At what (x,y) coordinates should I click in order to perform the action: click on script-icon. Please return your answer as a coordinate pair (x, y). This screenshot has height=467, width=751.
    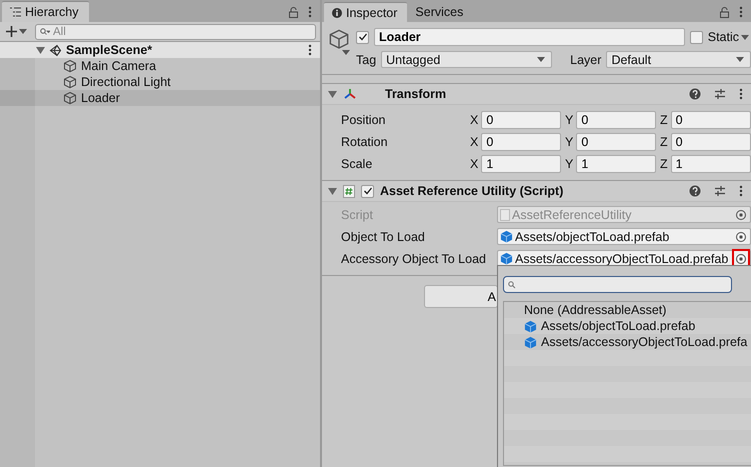
    Looking at the image, I should click on (349, 191).